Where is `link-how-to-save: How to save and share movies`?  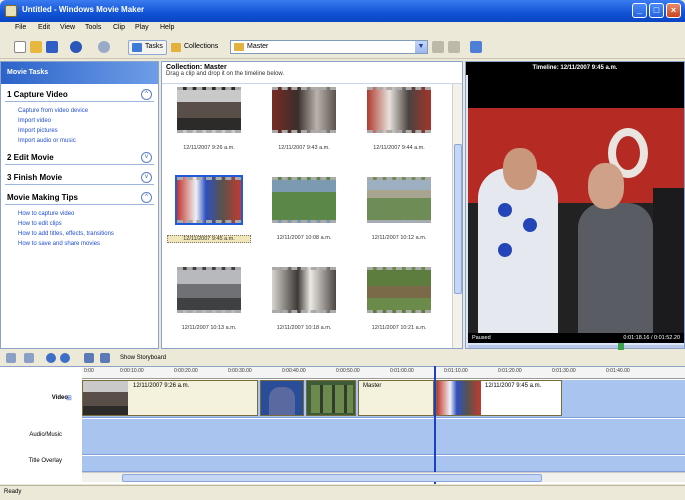 link-how-to-save: How to save and share movies is located at coordinates (88, 244).